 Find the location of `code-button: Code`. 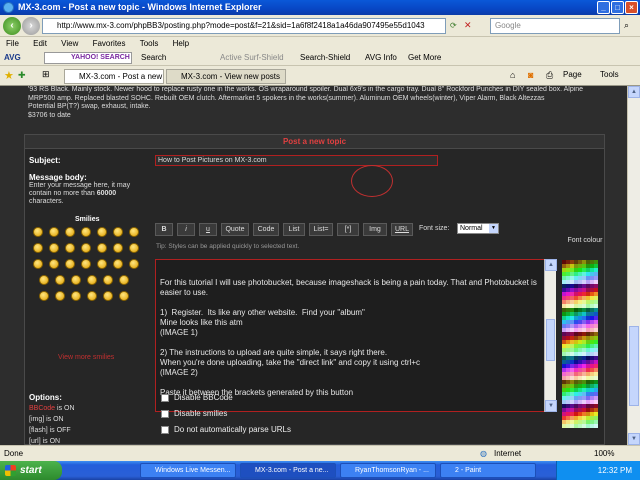

code-button: Code is located at coordinates (266, 229).